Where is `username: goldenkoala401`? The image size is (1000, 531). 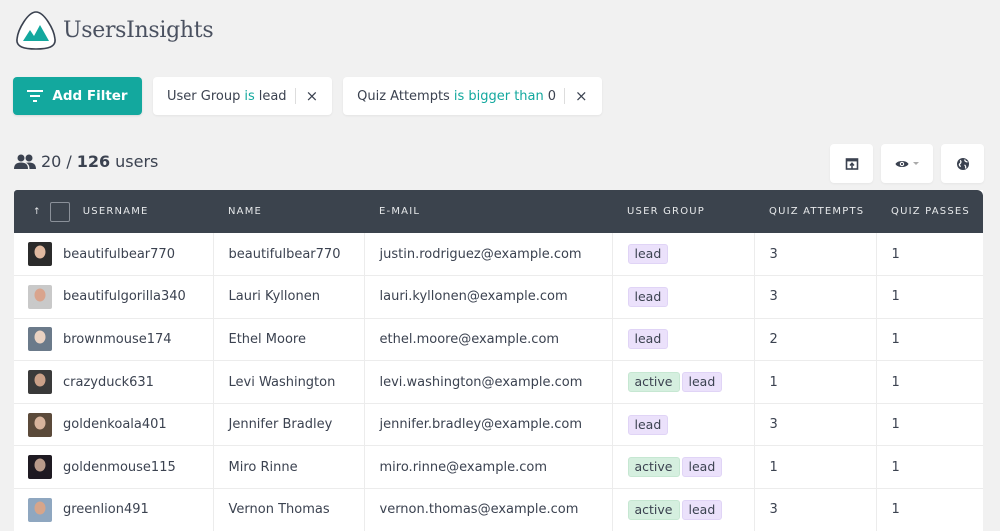 username: goldenkoala401 is located at coordinates (115, 424).